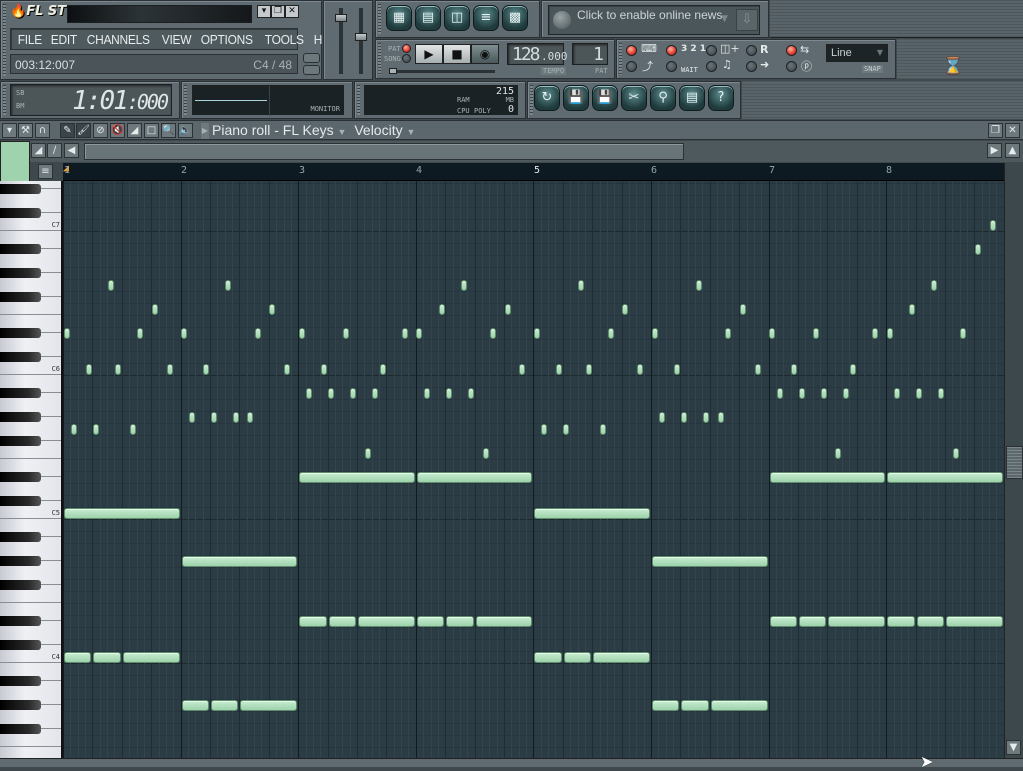 The height and width of the screenshot is (771, 1023). What do you see at coordinates (663, 98) in the screenshot?
I see `record-audio-icon: ⚲` at bounding box center [663, 98].